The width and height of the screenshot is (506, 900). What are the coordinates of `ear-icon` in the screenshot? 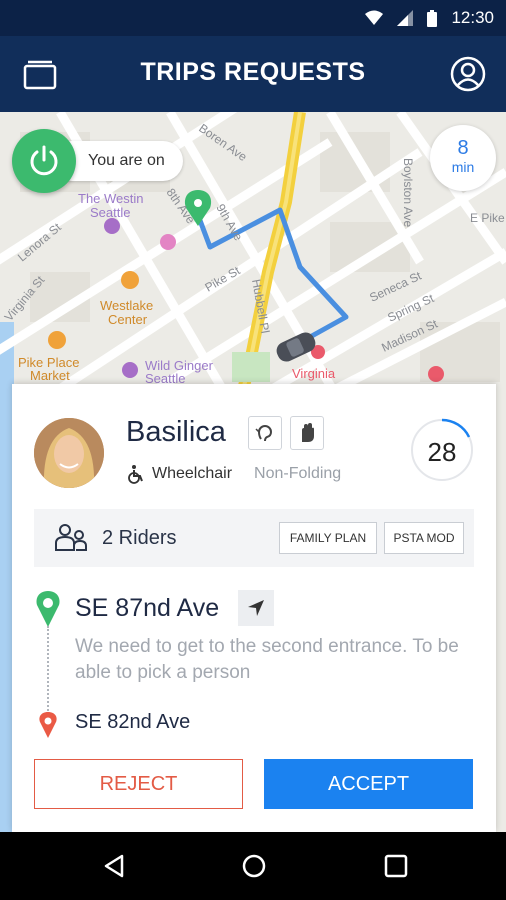 It's located at (264, 433).